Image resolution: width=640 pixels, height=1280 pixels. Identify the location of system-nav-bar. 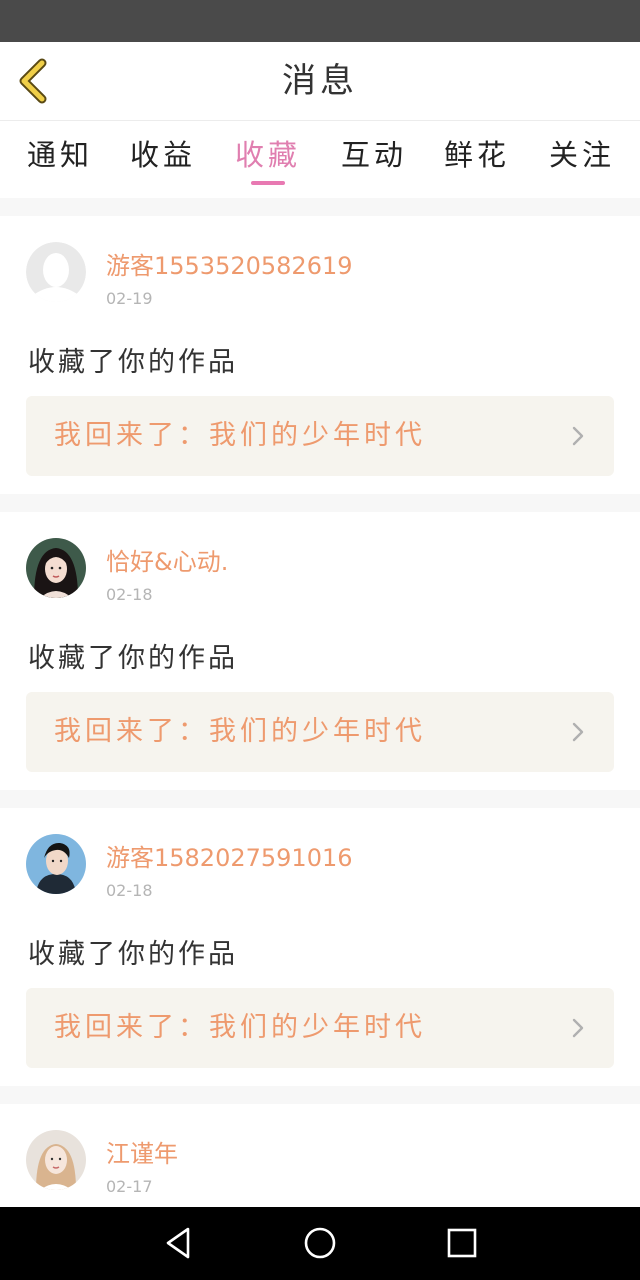
(320, 1243).